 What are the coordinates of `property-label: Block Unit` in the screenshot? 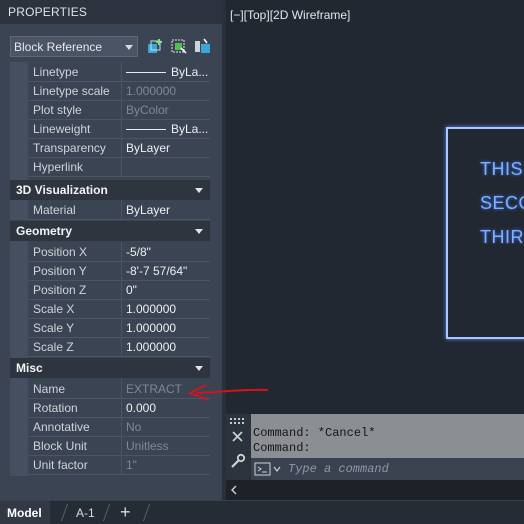 It's located at (60, 446).